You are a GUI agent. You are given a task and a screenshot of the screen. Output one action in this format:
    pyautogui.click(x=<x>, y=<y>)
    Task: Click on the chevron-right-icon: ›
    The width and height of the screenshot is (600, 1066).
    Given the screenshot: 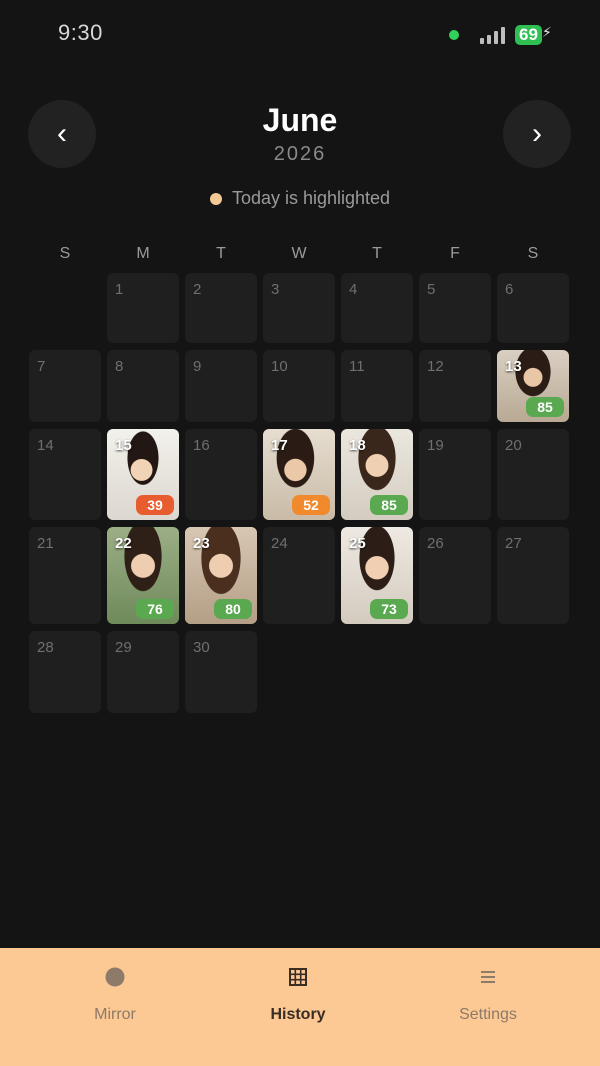 What is the action you would take?
    pyautogui.click(x=537, y=133)
    